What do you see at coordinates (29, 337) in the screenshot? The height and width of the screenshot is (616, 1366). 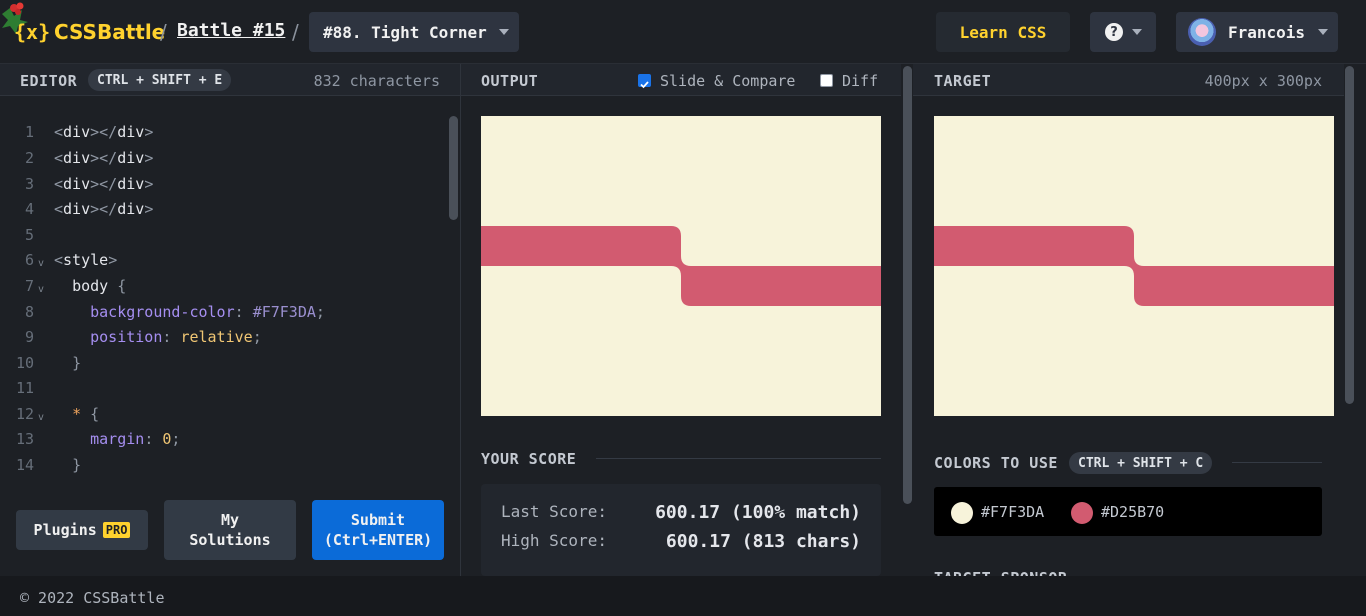 I see `line-number: 9` at bounding box center [29, 337].